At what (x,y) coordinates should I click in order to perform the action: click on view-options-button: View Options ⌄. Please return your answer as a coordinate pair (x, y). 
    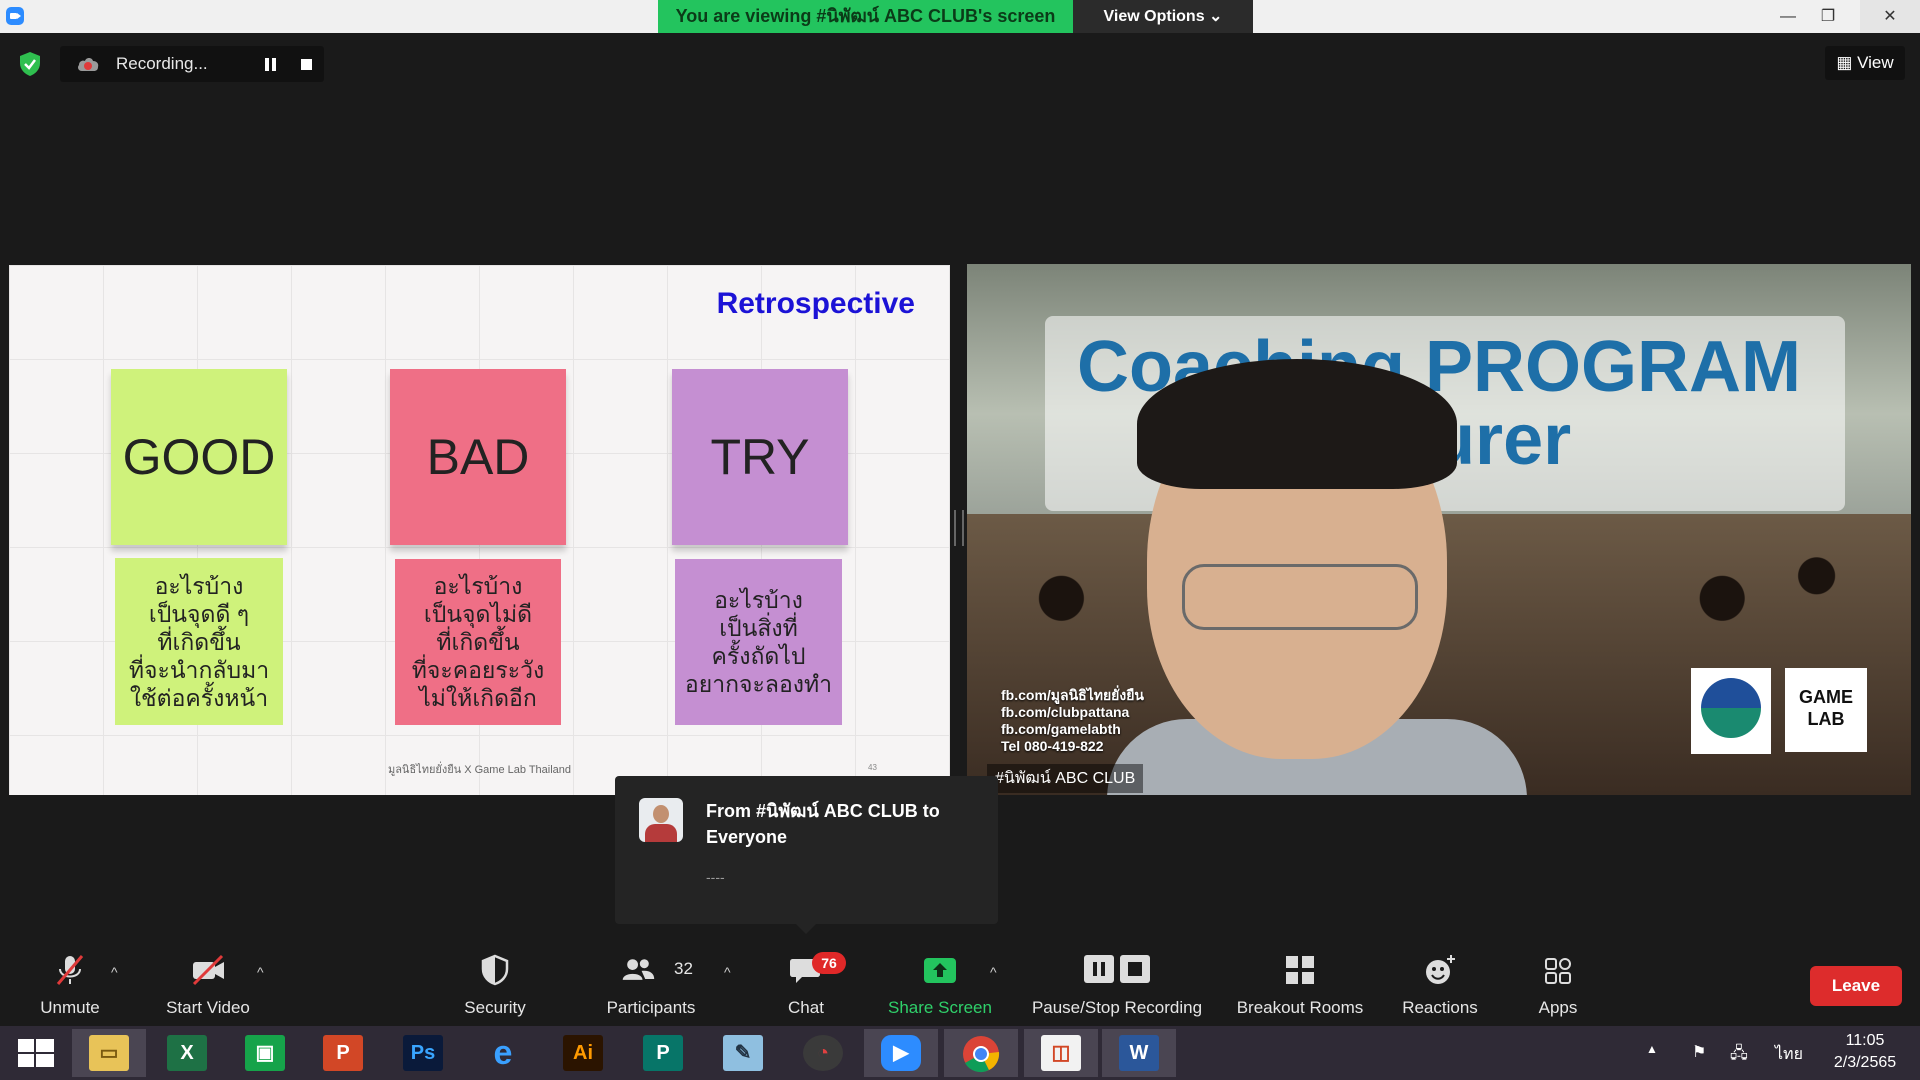
    Looking at the image, I should click on (1163, 16).